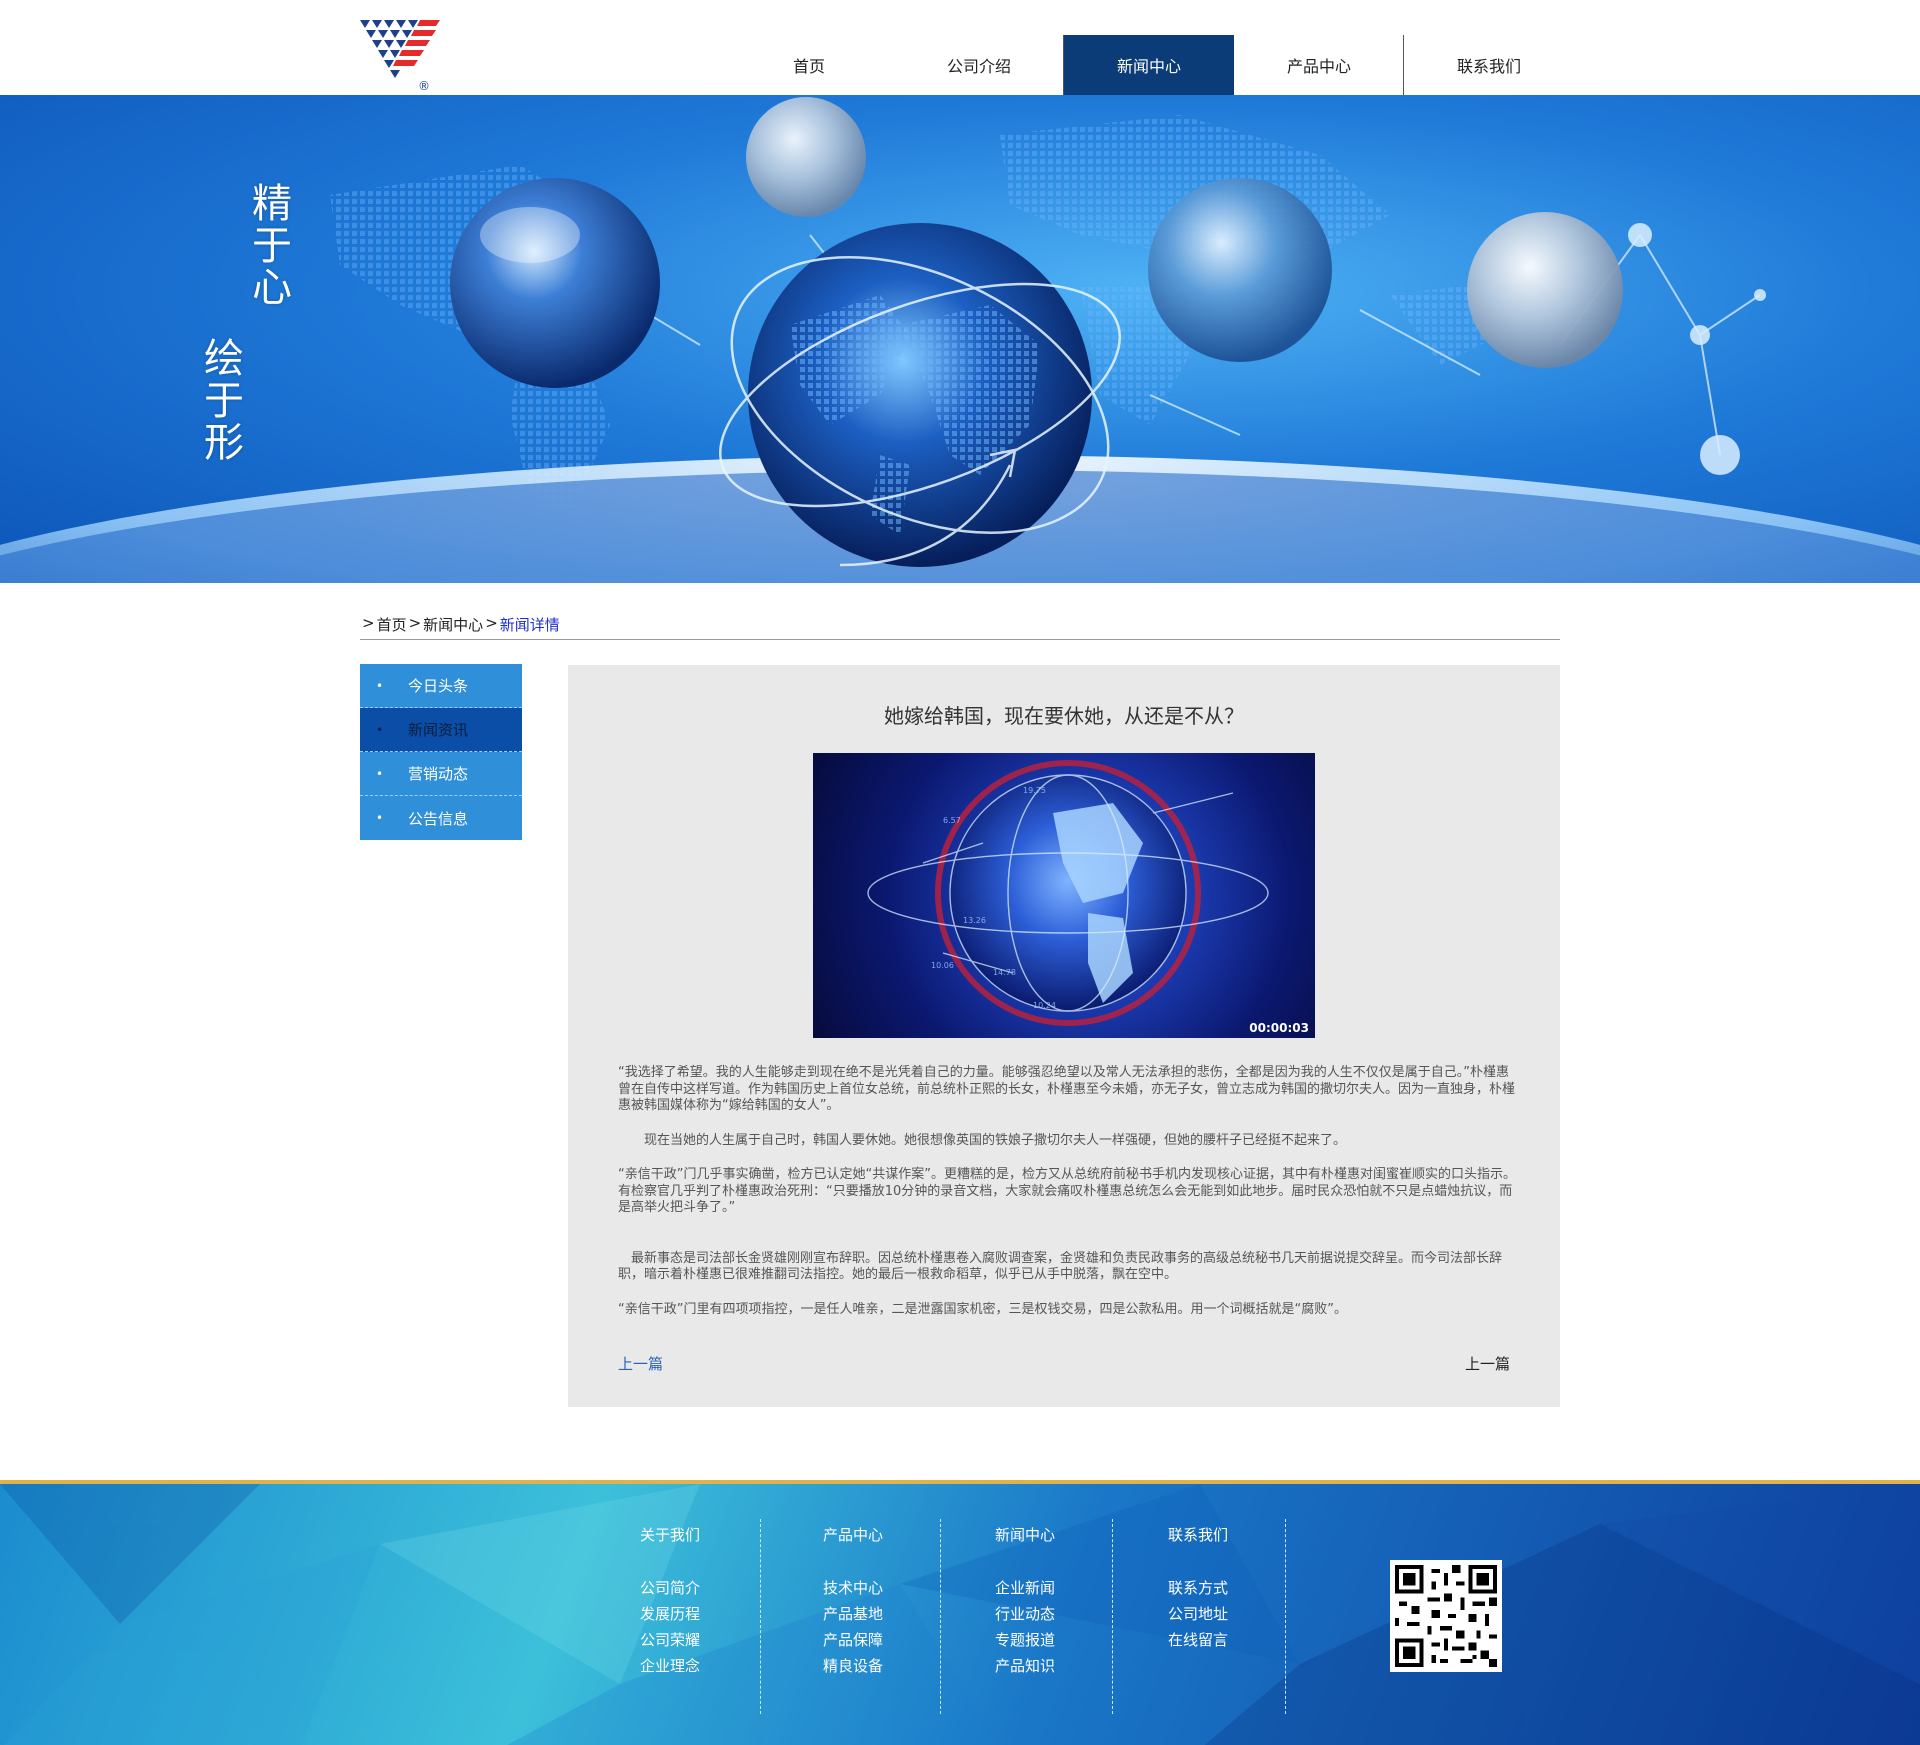 The height and width of the screenshot is (1745, 1920). I want to click on sidebar-item-marketing: • 营销动态, so click(441, 774).